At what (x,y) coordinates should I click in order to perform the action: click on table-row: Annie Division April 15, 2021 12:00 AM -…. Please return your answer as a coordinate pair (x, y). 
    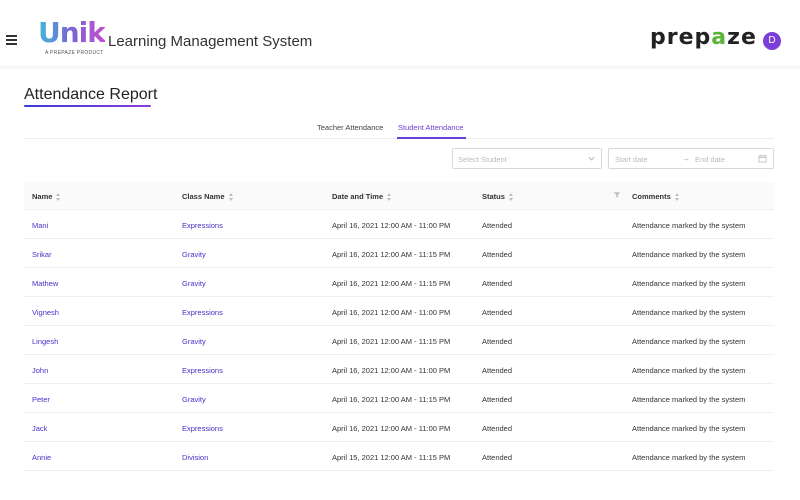
    Looking at the image, I should click on (399, 456).